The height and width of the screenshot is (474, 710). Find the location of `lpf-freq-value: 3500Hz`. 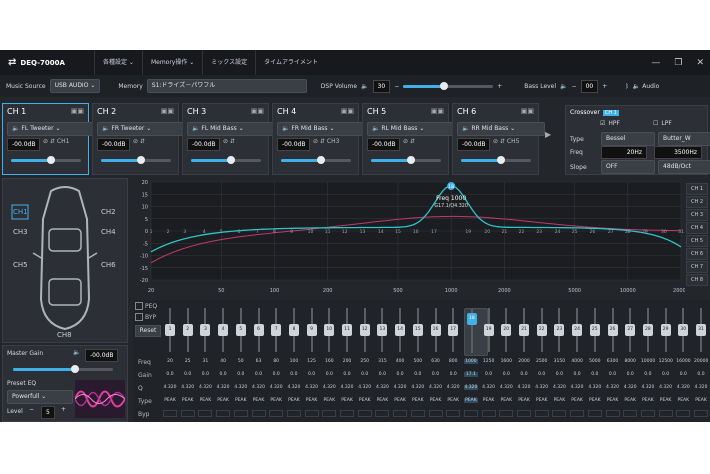

lpf-freq-value: 3500Hz is located at coordinates (678, 152).